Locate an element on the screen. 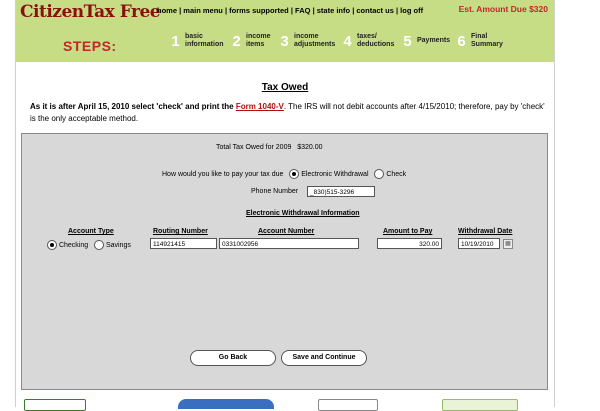 The height and width of the screenshot is (411, 600). step-payments: 5 Payments is located at coordinates (425, 41).